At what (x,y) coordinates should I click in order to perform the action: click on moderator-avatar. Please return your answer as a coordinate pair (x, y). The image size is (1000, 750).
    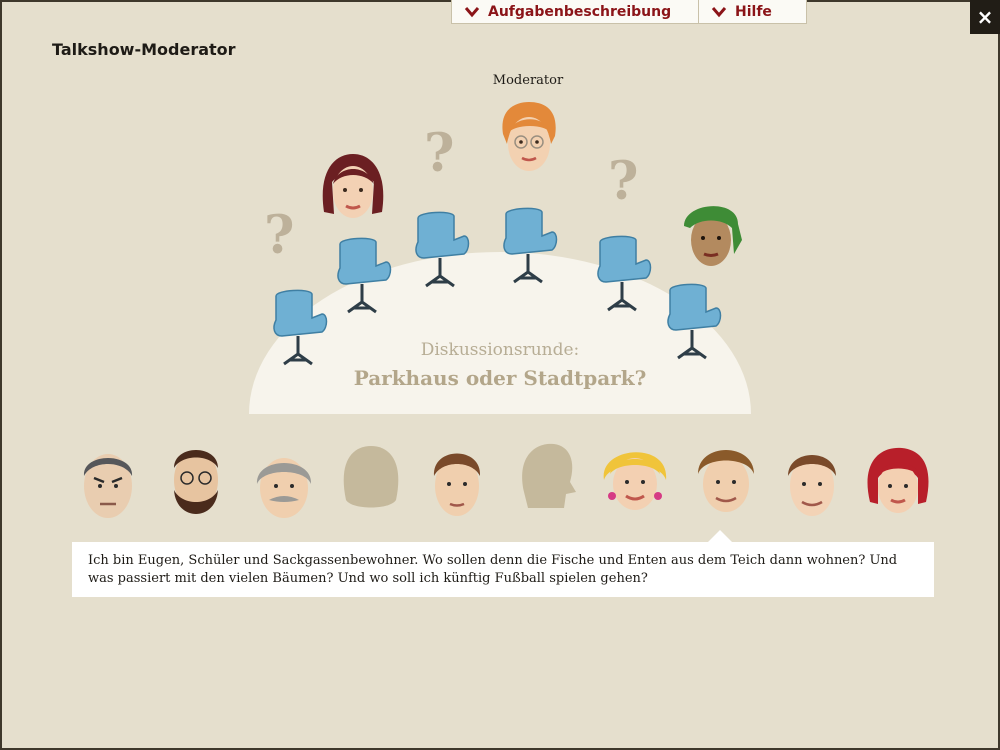
    Looking at the image, I should click on (529, 136).